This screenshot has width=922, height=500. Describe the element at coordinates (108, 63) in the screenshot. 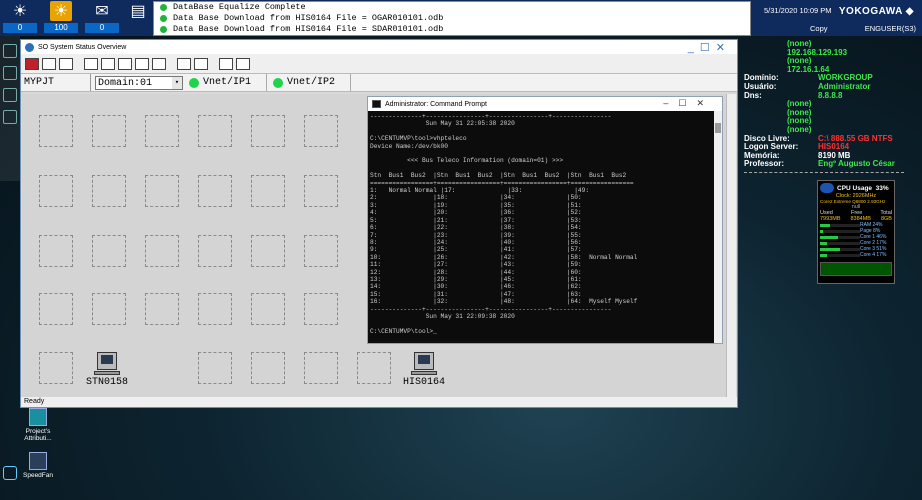

I see `grid-icon` at that location.